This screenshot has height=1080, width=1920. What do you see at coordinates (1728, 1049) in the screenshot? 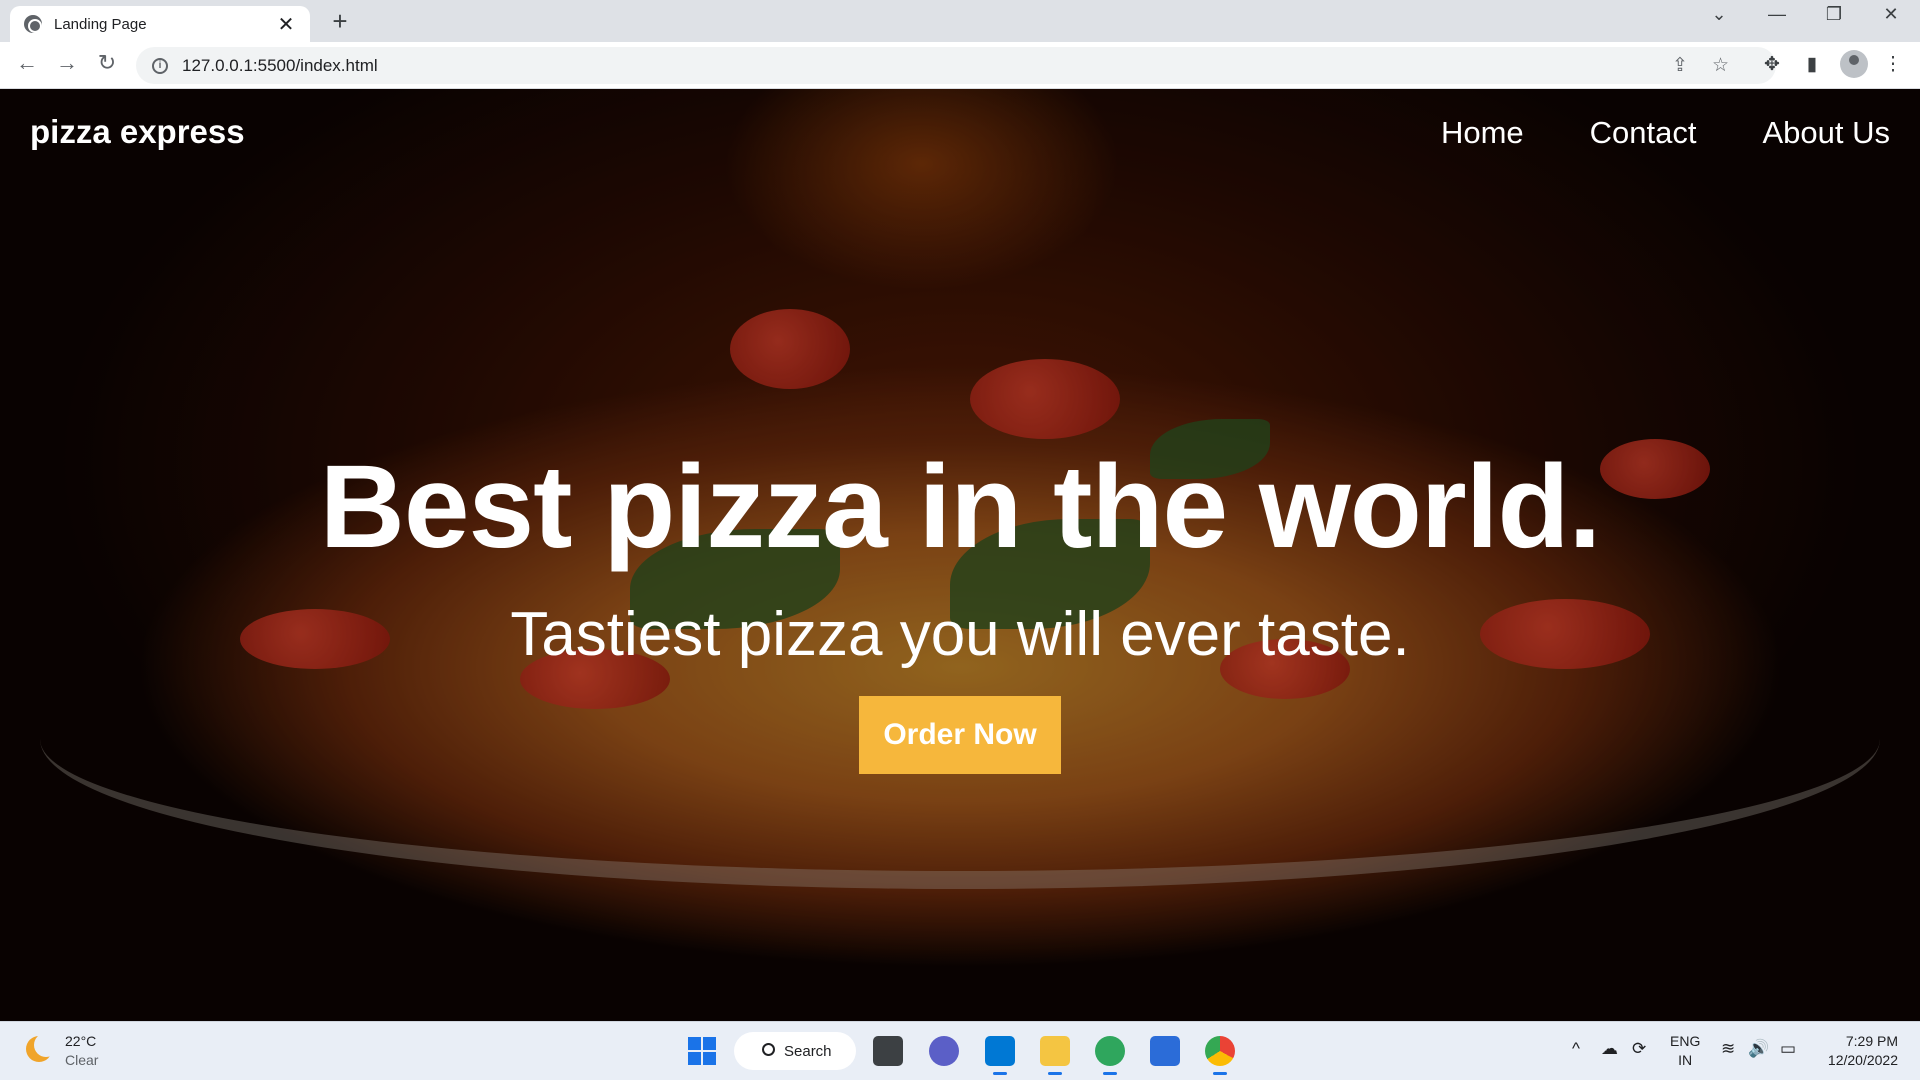
I see `wifi-icon: ≋` at bounding box center [1728, 1049].